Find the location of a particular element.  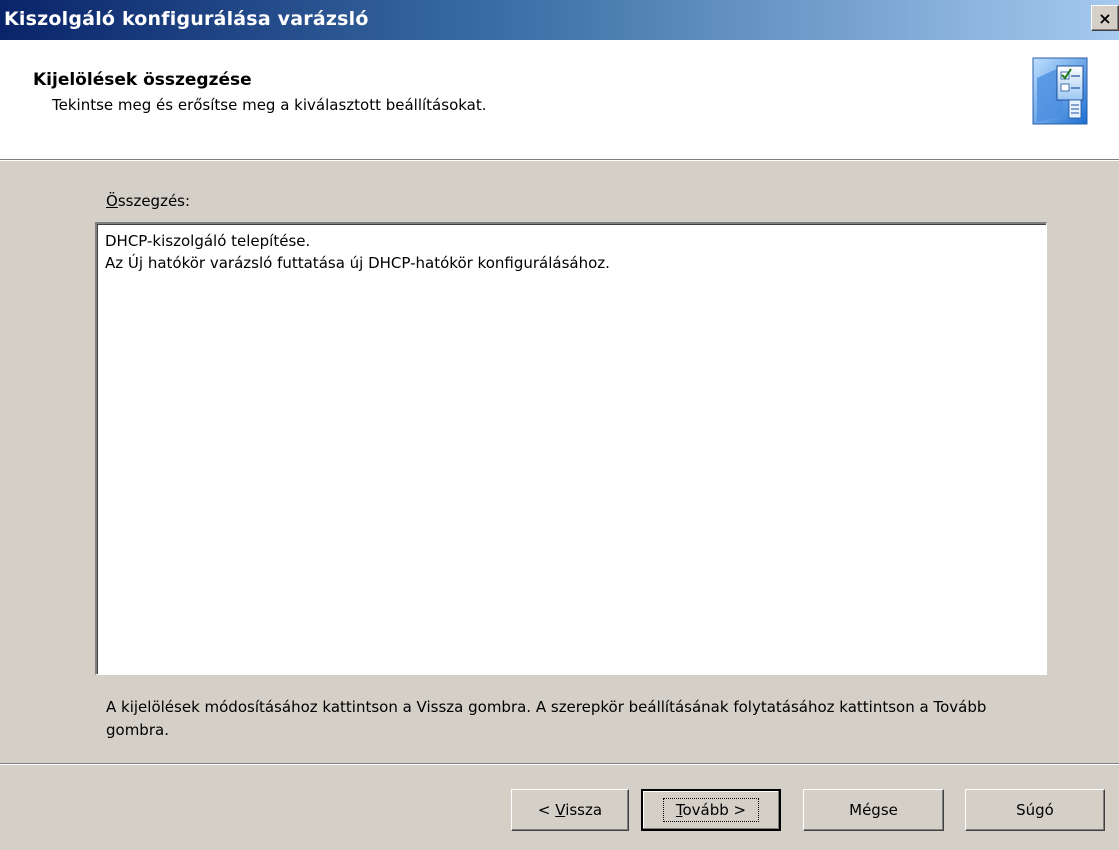

close-button: × is located at coordinates (1105, 18).